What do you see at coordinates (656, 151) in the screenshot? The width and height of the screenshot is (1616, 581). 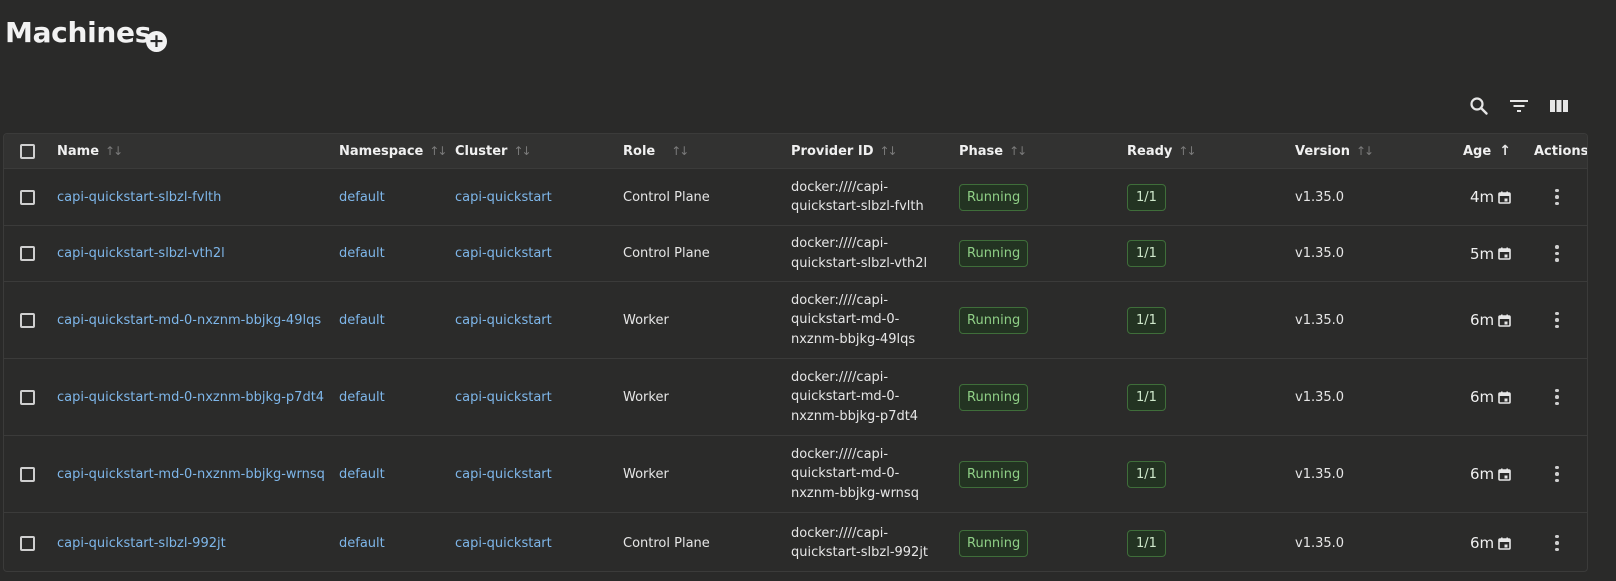 I see `column-header-role: Role ↑↓` at bounding box center [656, 151].